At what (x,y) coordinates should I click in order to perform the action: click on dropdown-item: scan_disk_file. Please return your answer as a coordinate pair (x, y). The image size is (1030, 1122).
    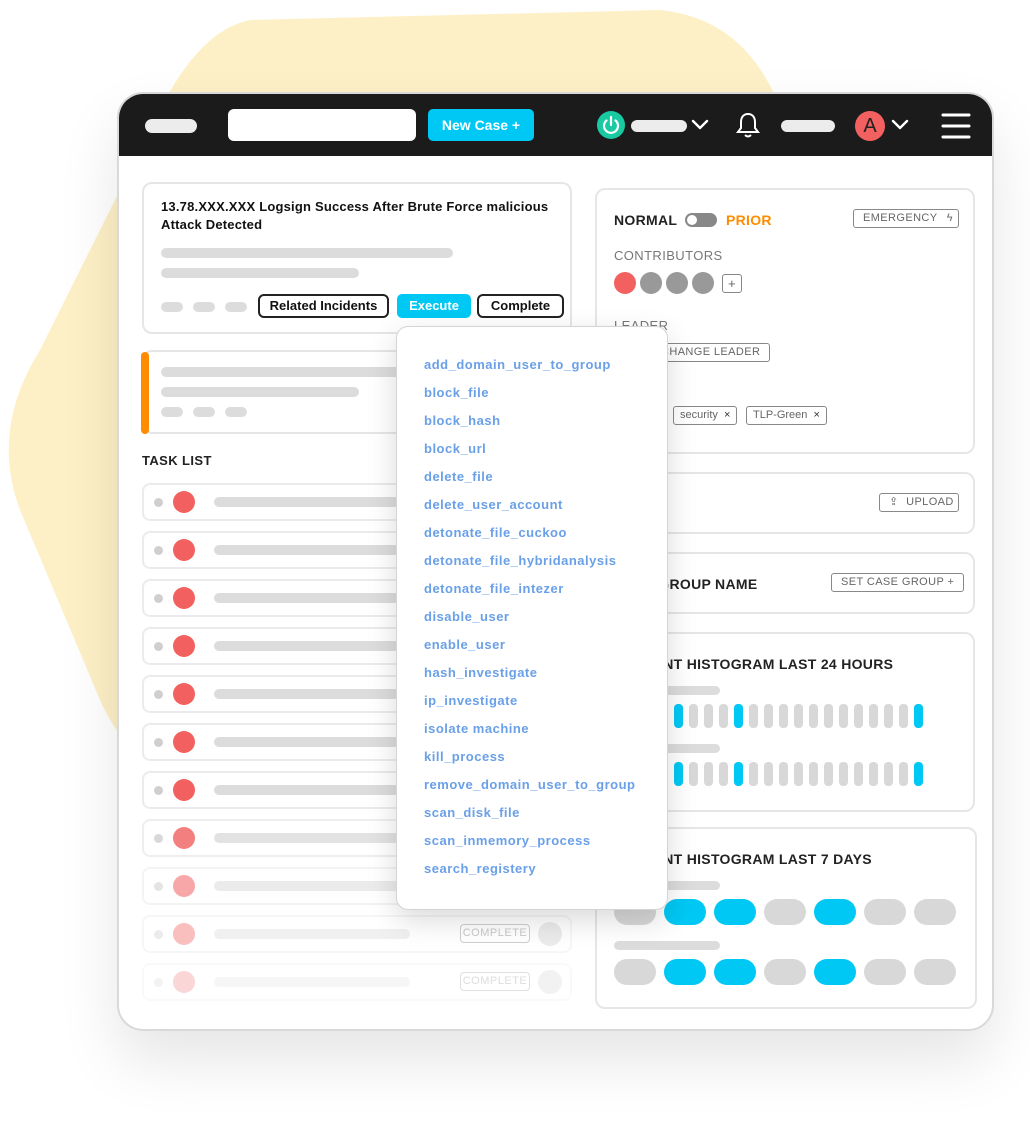
    Looking at the image, I should click on (472, 812).